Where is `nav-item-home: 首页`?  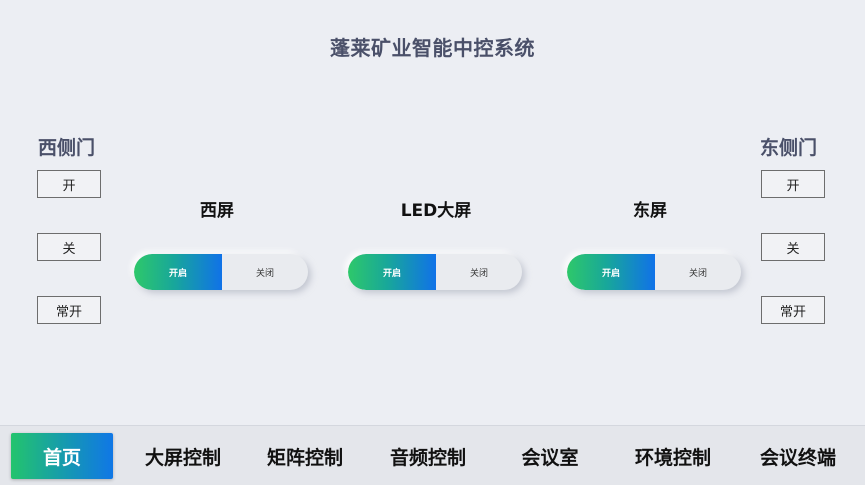
nav-item-home: 首页 is located at coordinates (62, 456).